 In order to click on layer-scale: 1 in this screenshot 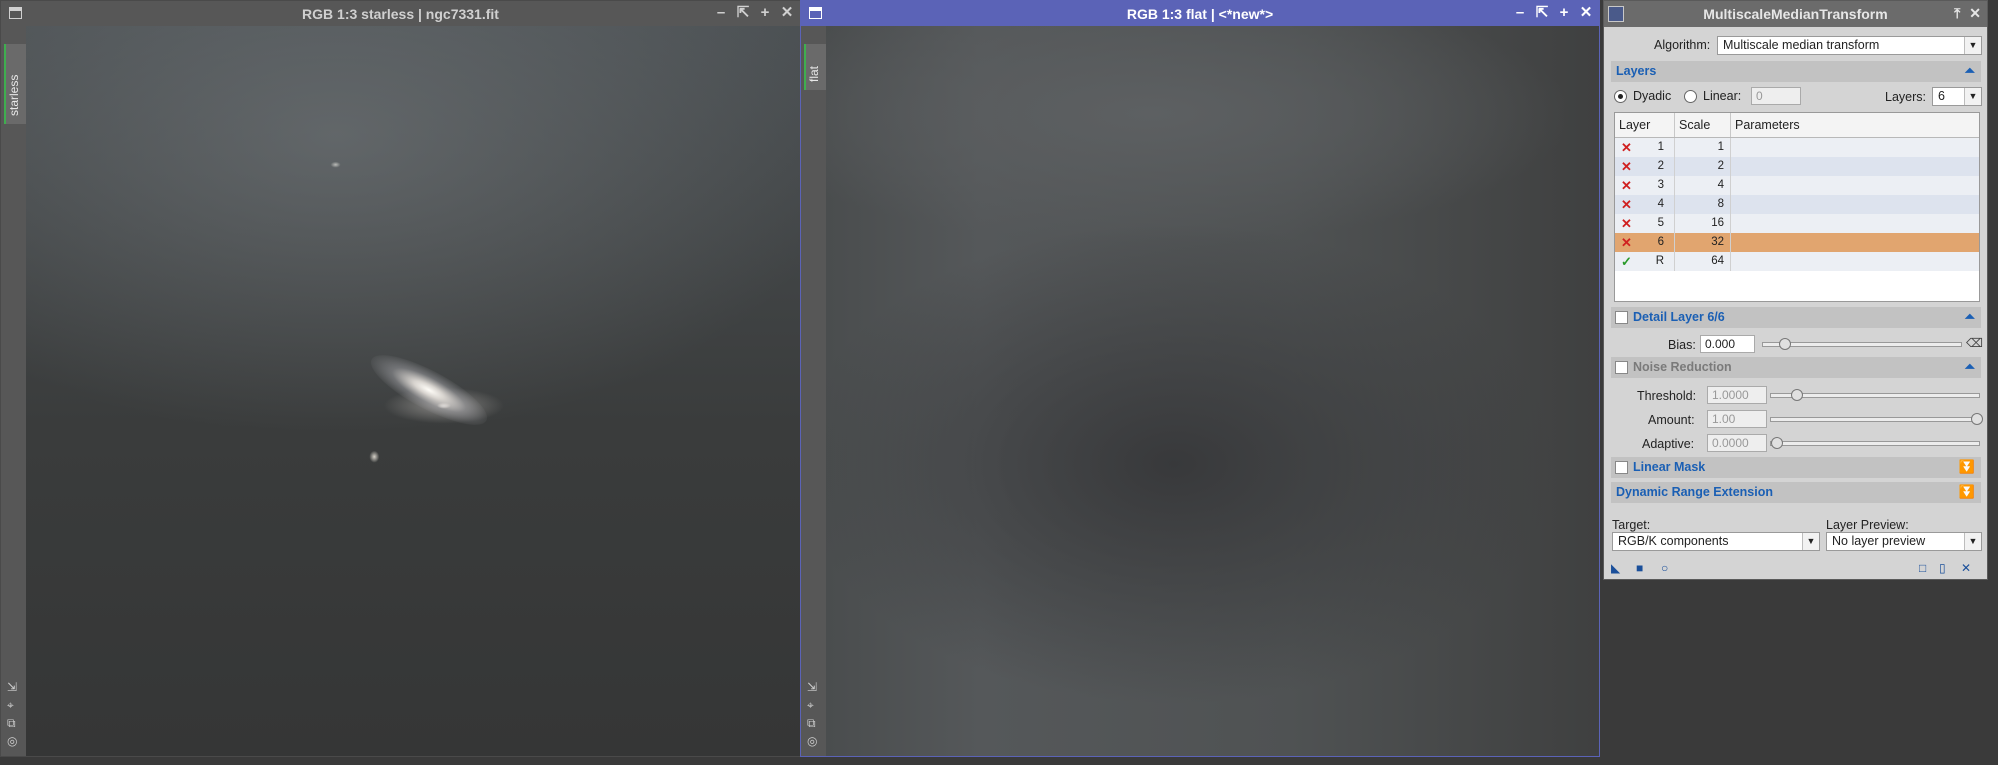, I will do `click(1703, 147)`.